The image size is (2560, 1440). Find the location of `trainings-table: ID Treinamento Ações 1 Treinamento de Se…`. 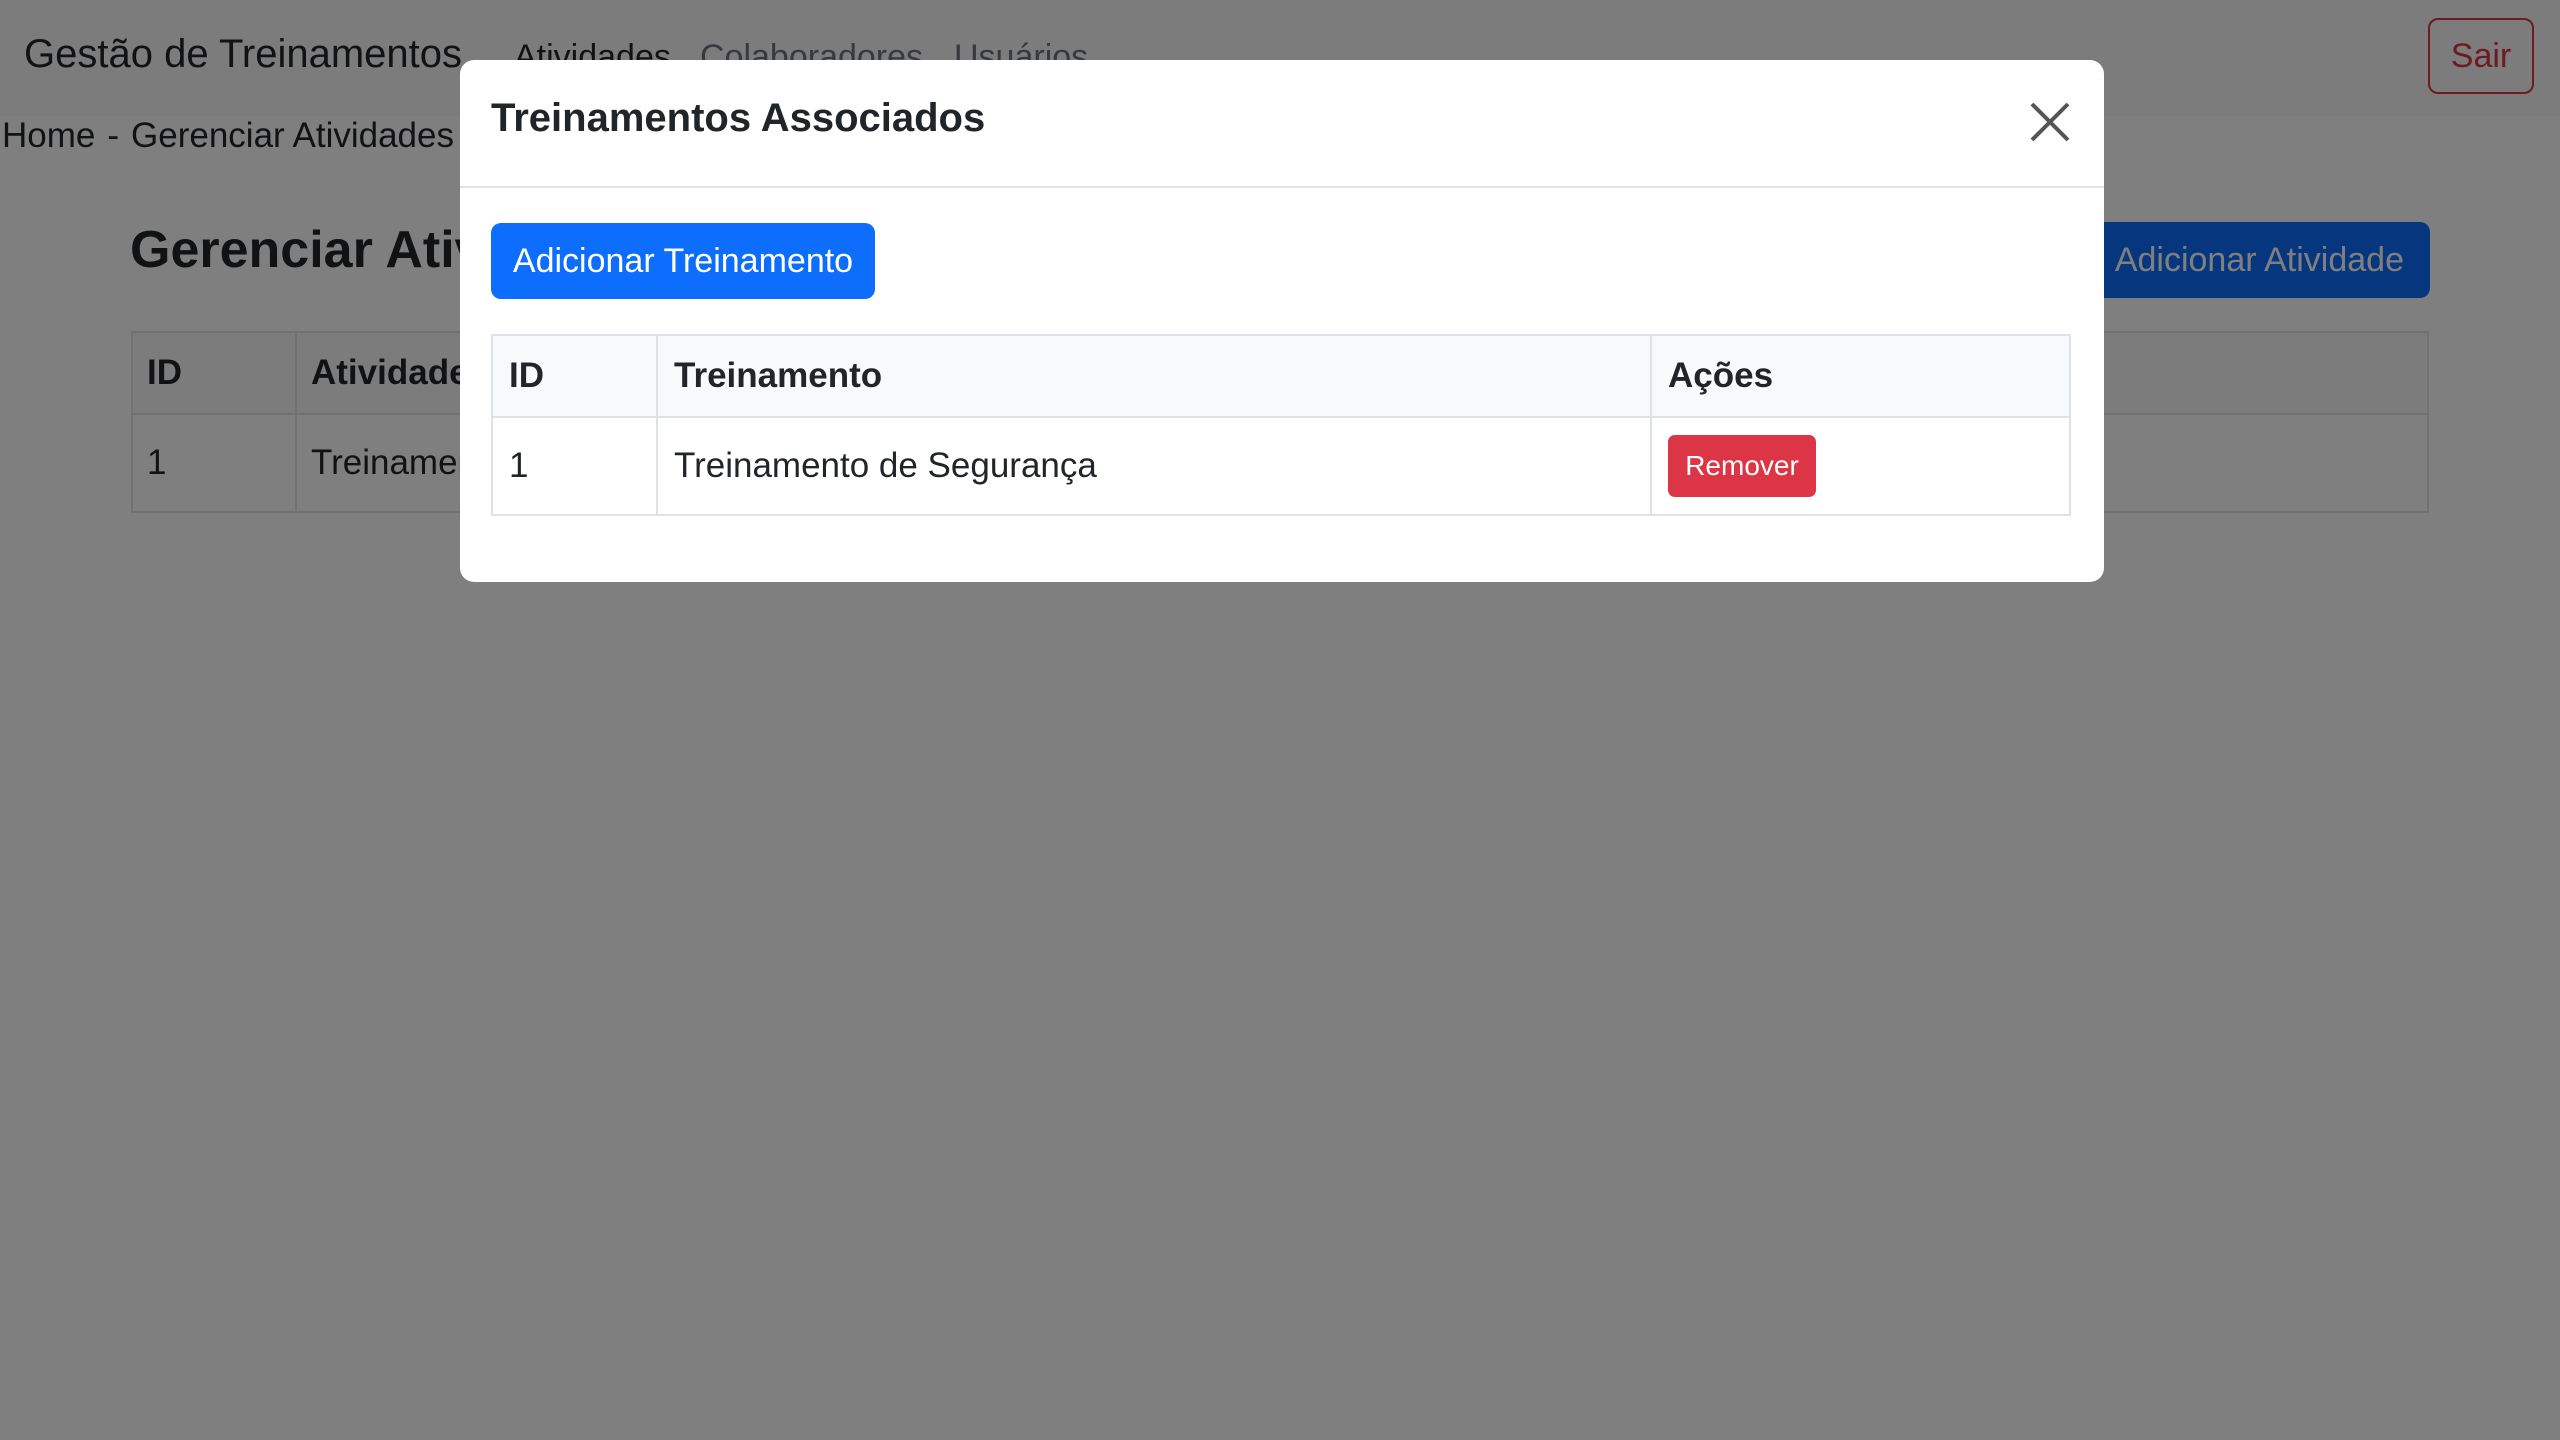

trainings-table: ID Treinamento Ações 1 Treinamento de Se… is located at coordinates (1281, 425).